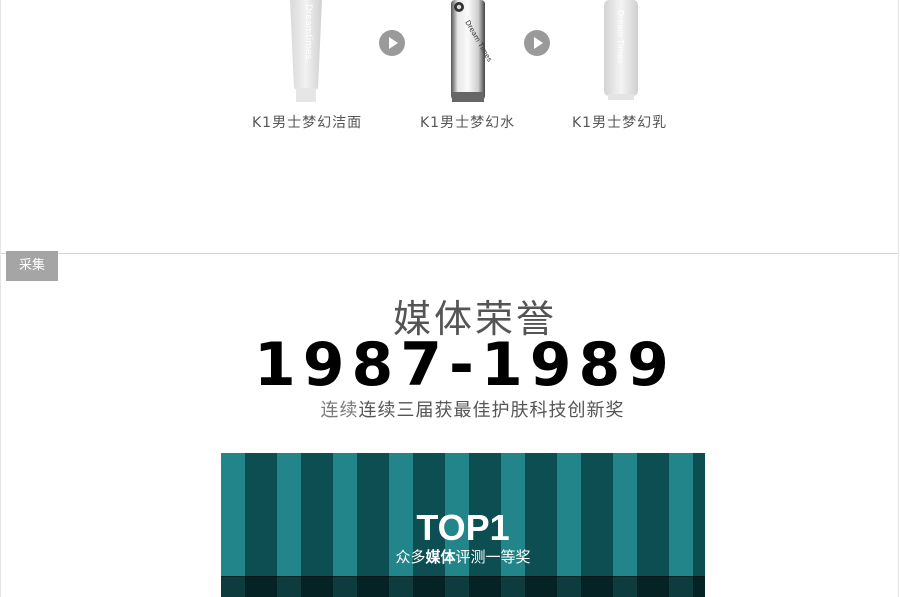 This screenshot has height=597, width=900. I want to click on collect-tag: 采集, so click(32, 266).